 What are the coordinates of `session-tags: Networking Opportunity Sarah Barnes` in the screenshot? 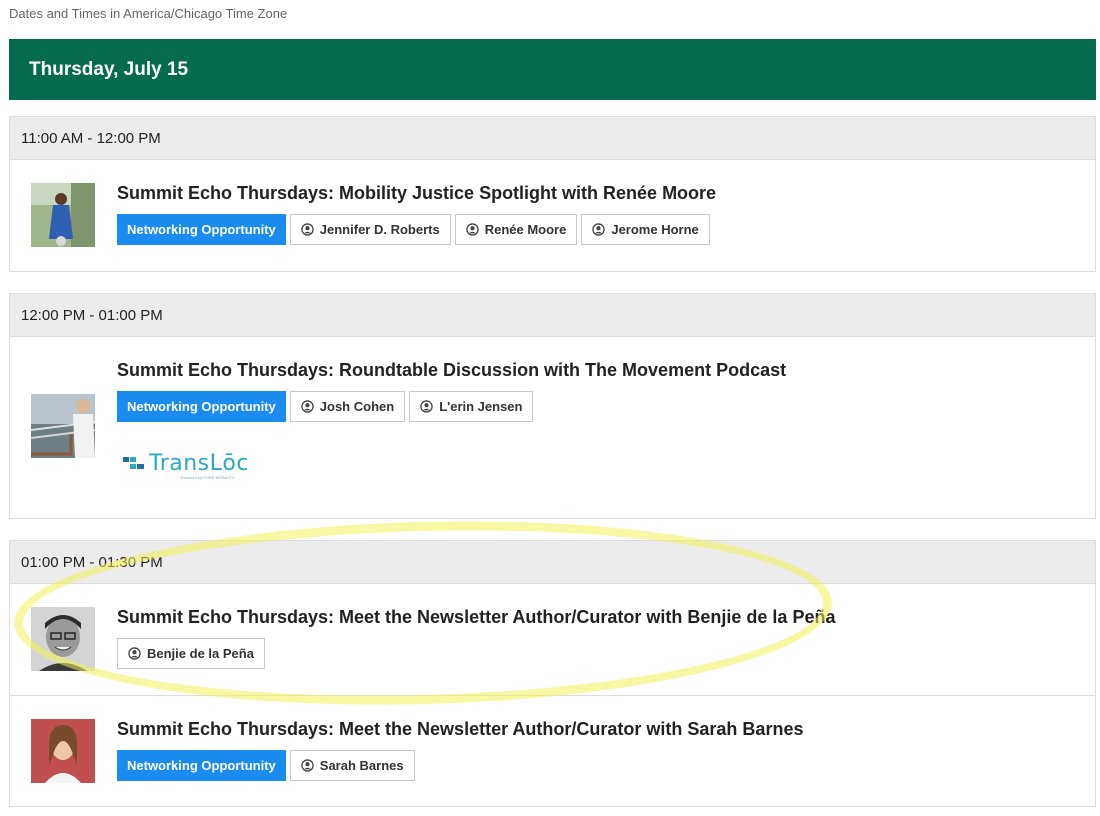 It's located at (266, 765).